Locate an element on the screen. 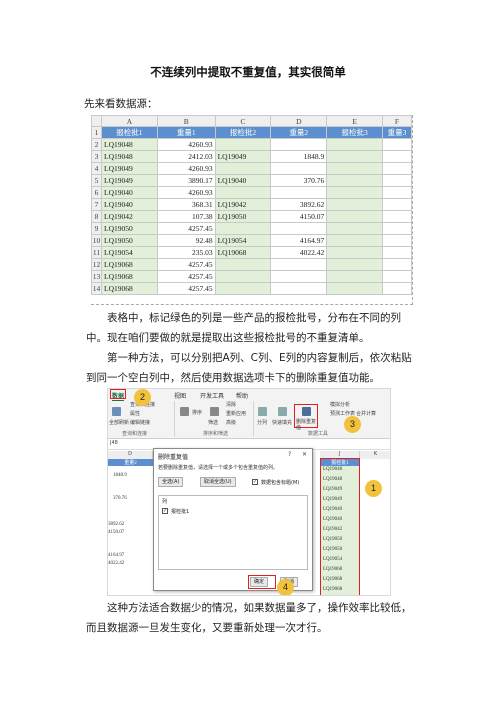  properties-button: 属性 is located at coordinates (135, 413).